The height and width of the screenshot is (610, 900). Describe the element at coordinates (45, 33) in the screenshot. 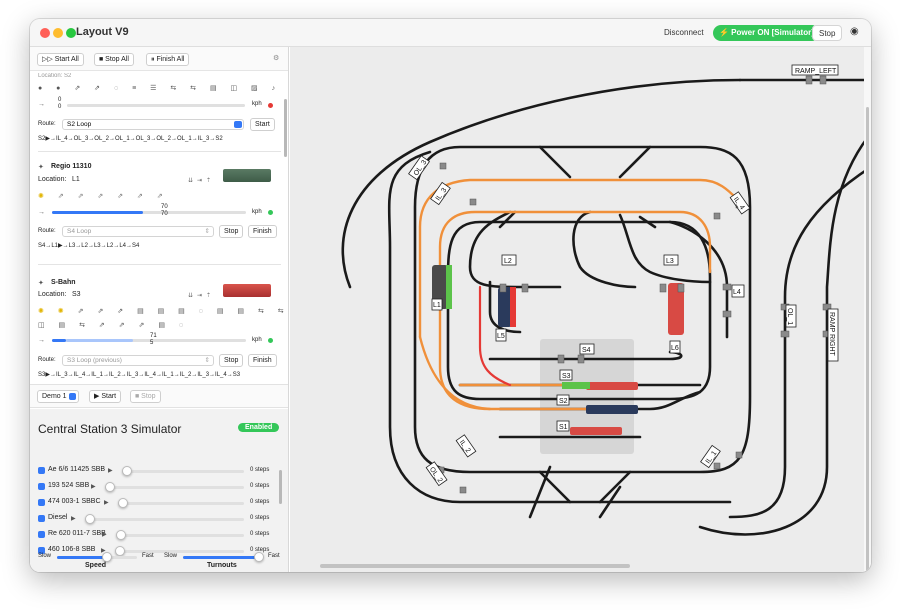

I see `close-button` at that location.